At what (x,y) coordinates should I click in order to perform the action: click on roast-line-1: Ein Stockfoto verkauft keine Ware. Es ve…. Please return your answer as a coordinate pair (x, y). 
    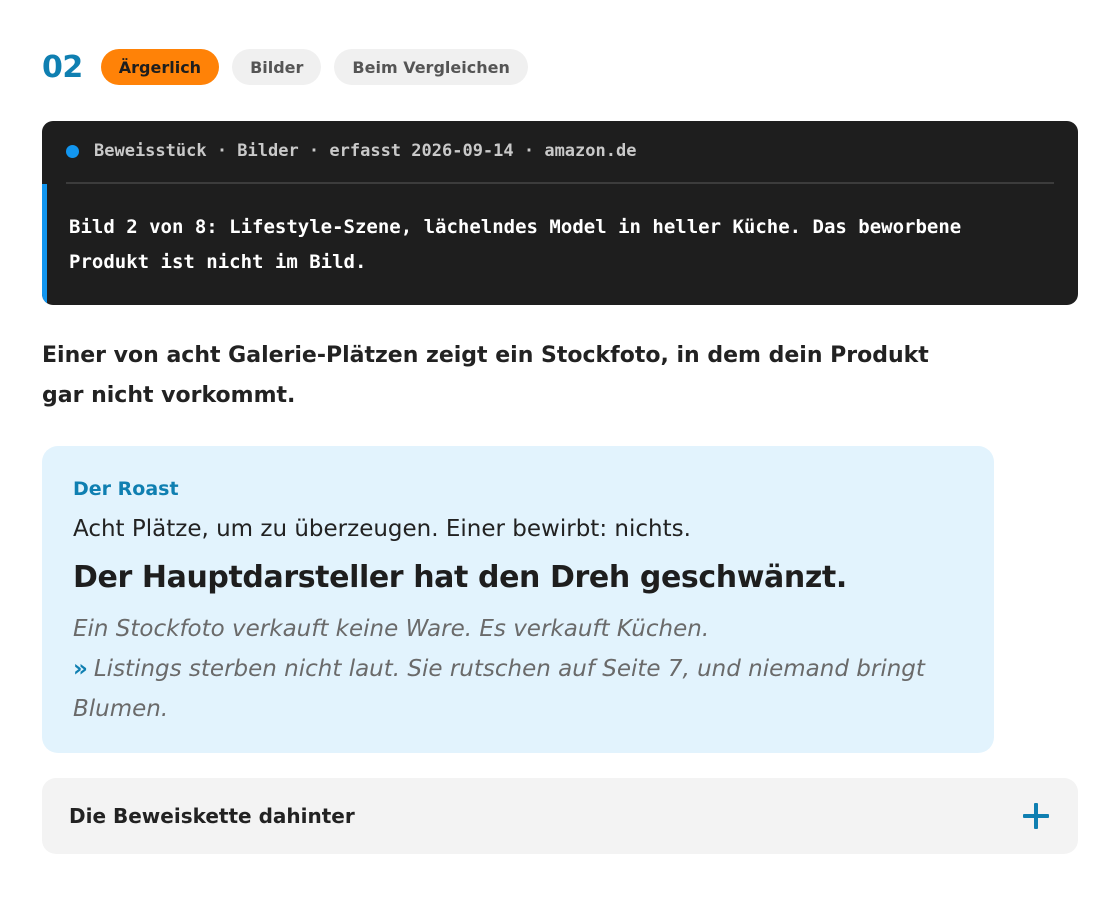
    Looking at the image, I should click on (391, 629).